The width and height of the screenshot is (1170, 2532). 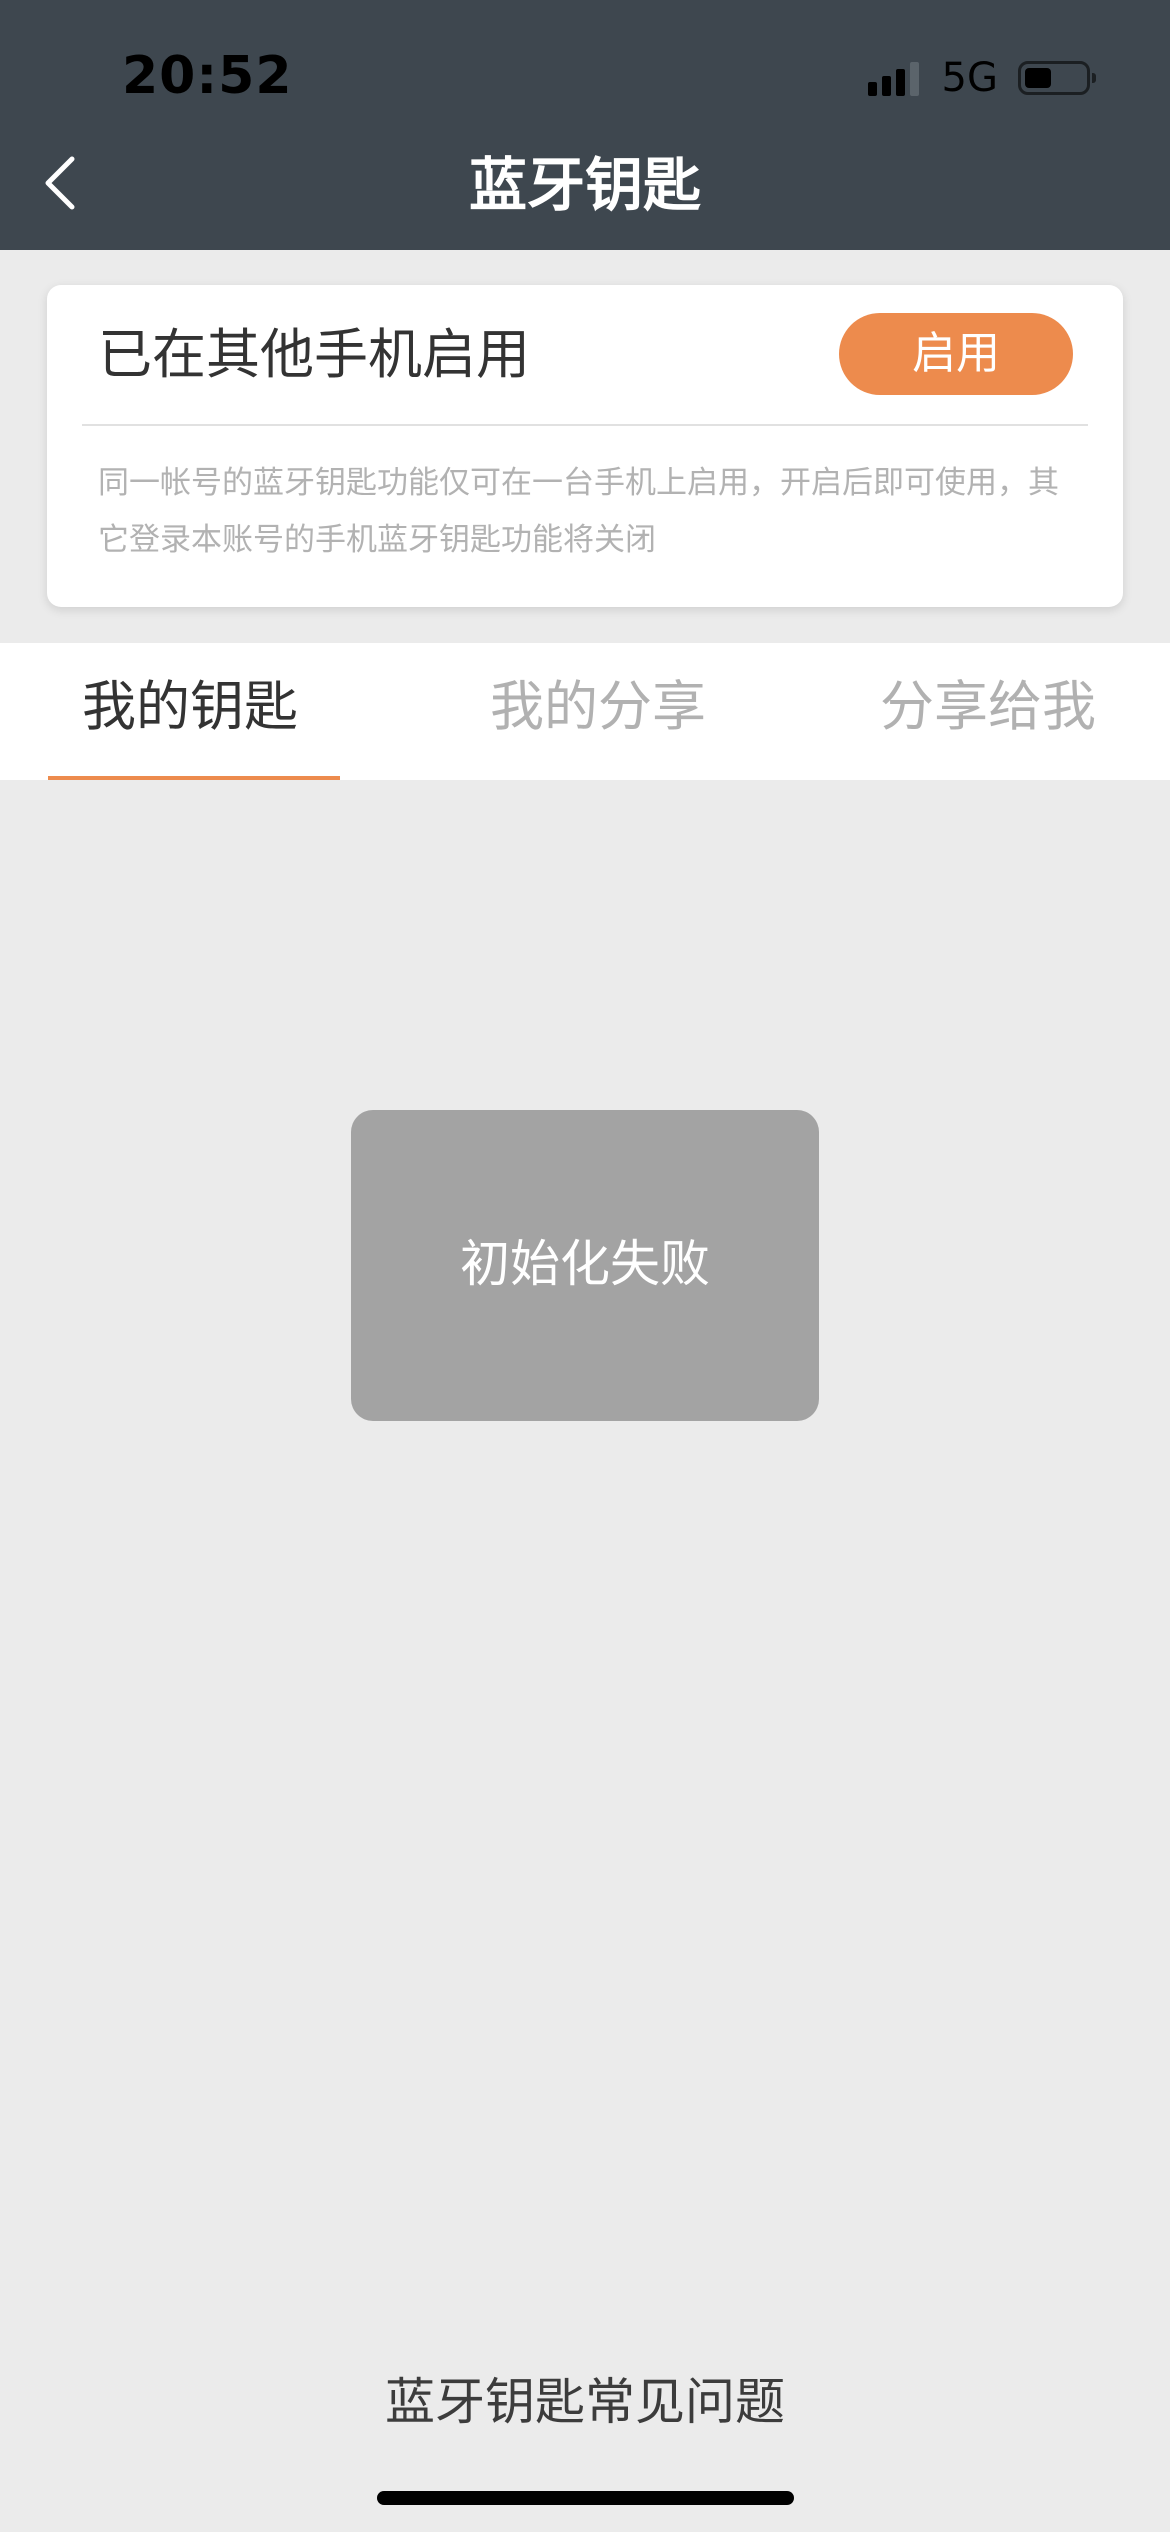 I want to click on card-title: 已在其他手机启用, so click(x=314, y=354).